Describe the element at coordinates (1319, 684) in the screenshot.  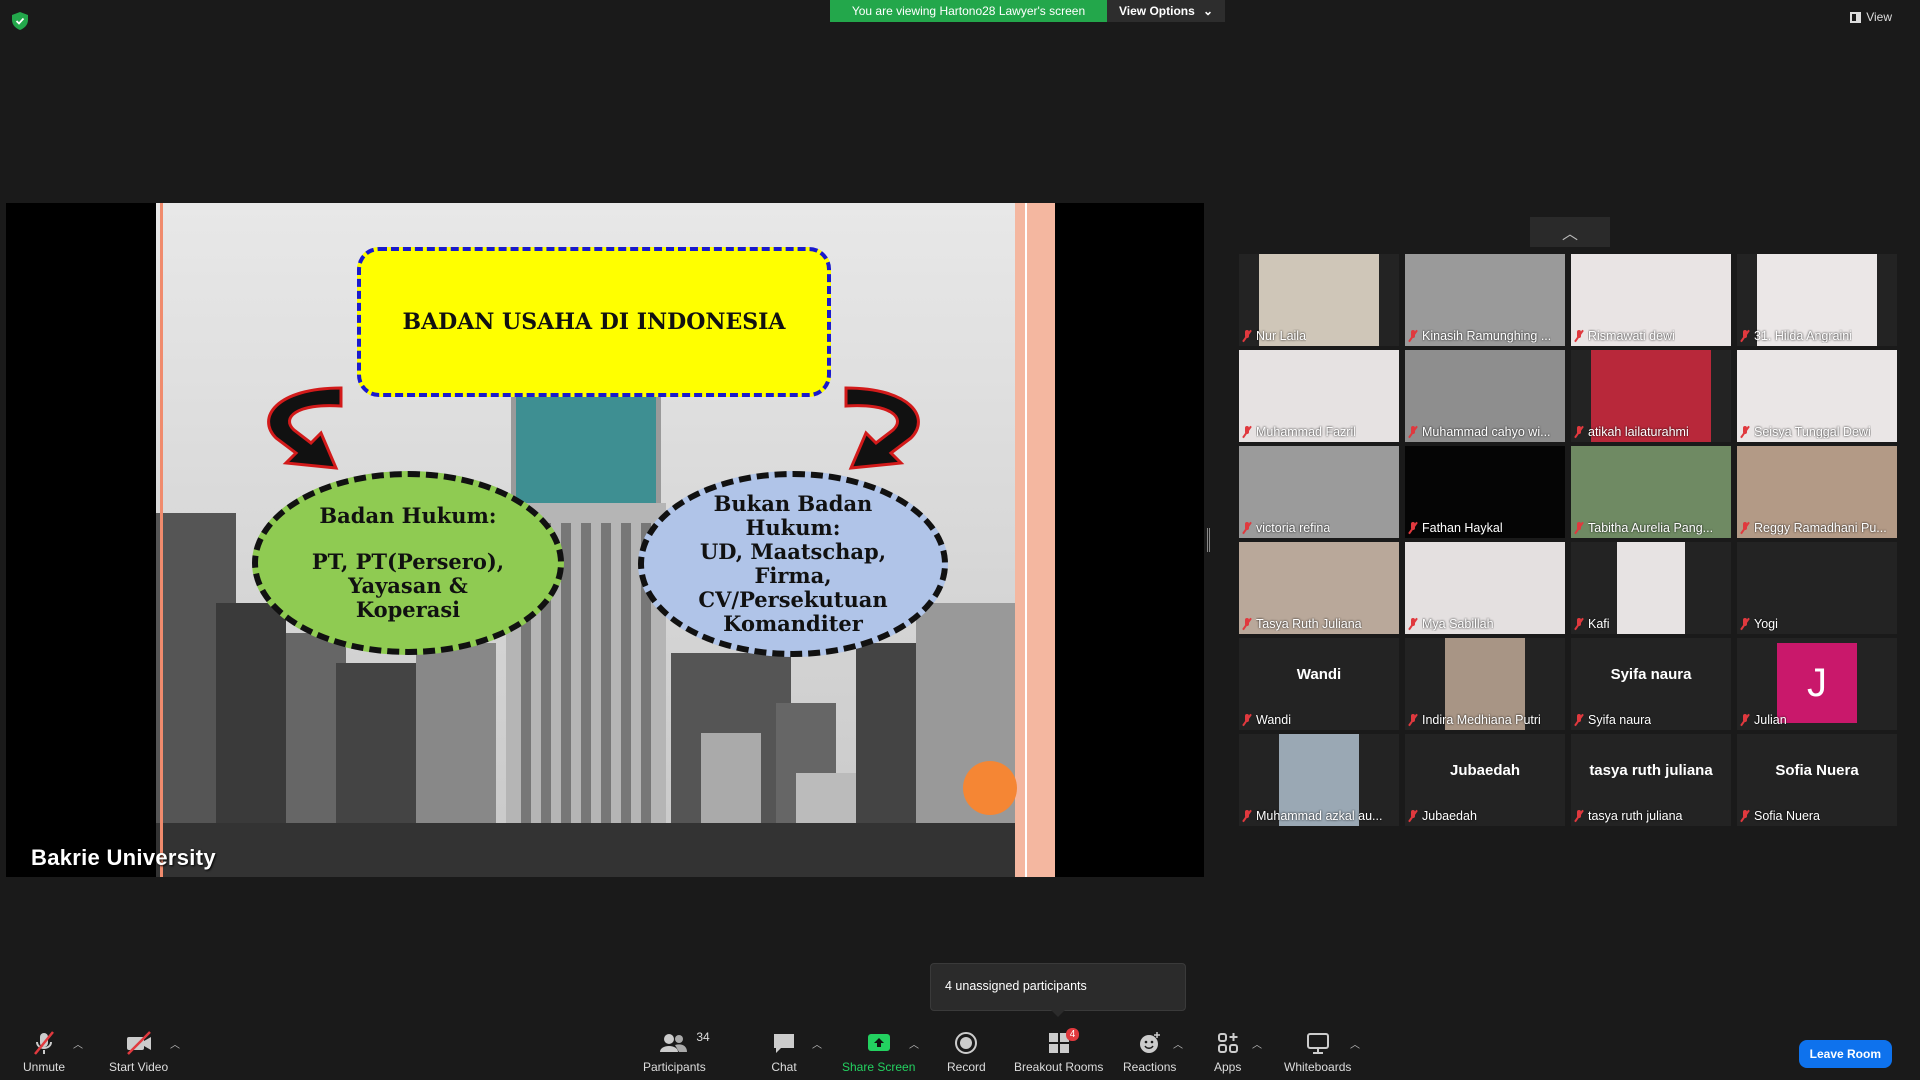
I see `participant-tile: Wandi Wandi` at that location.